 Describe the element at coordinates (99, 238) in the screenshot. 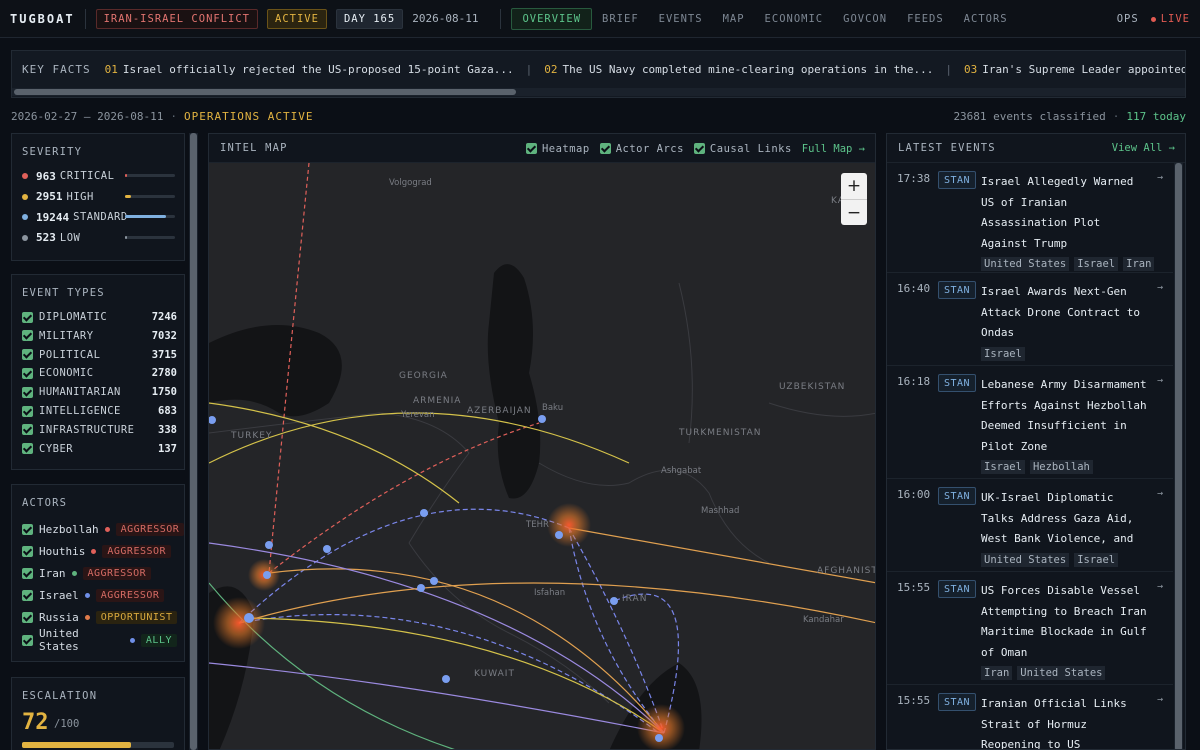

I see `severity-row-low: 523 LOW` at that location.